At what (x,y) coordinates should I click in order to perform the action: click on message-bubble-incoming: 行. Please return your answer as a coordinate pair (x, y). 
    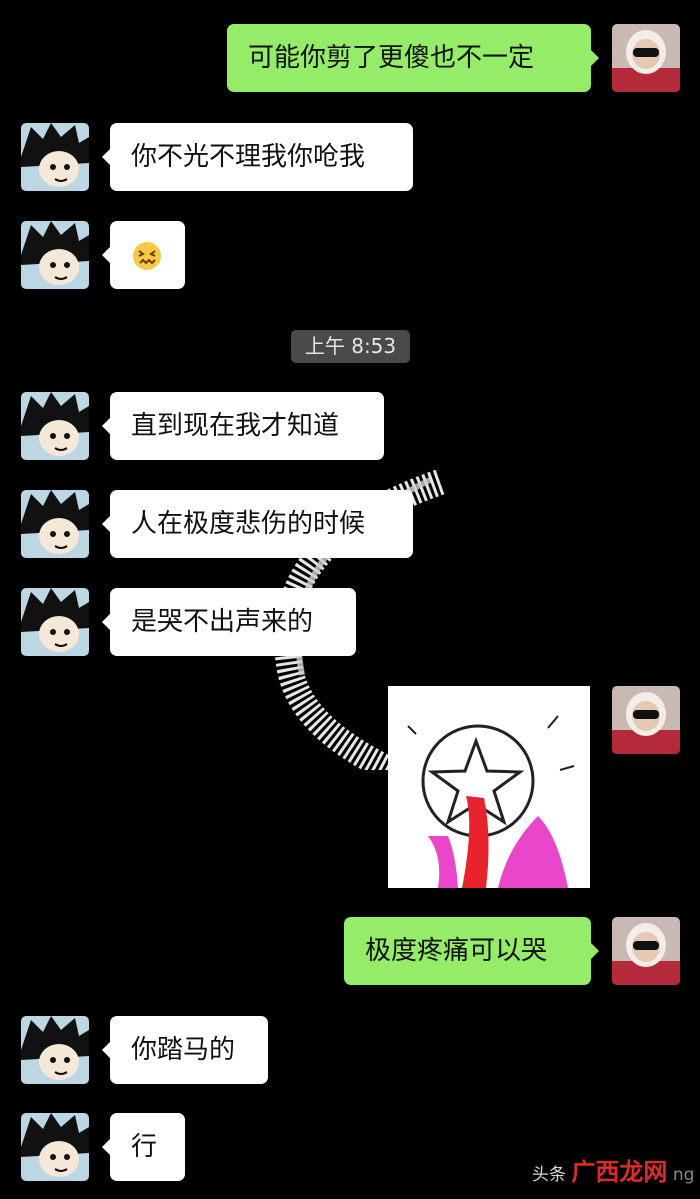
    Looking at the image, I should click on (143, 1147).